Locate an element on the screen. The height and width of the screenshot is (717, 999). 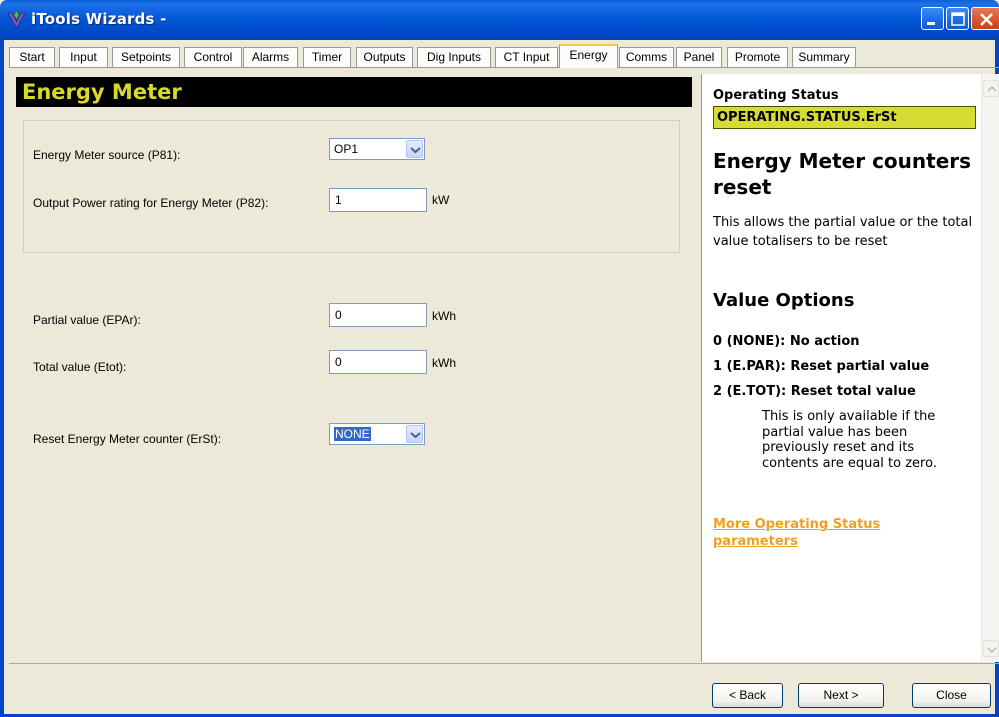
partial-unit: kWh is located at coordinates (444, 316).